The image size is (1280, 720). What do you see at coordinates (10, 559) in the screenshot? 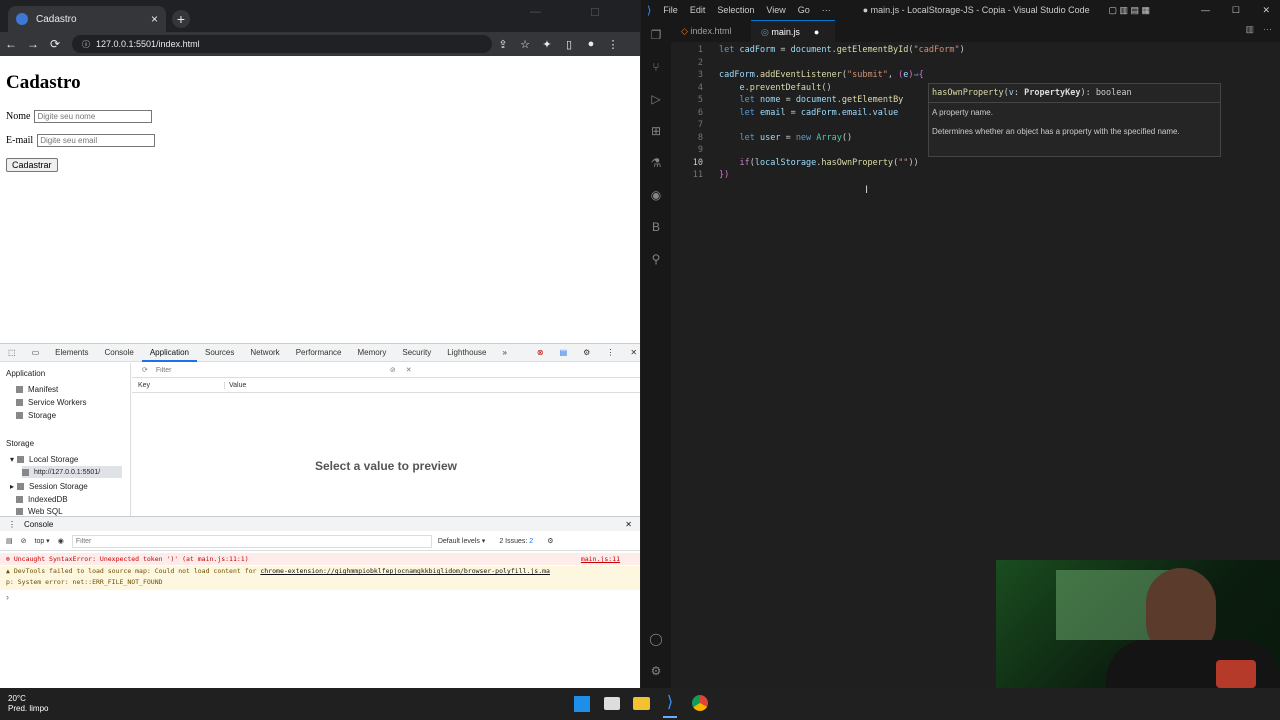
I see `error-icon: ⊗` at bounding box center [10, 559].